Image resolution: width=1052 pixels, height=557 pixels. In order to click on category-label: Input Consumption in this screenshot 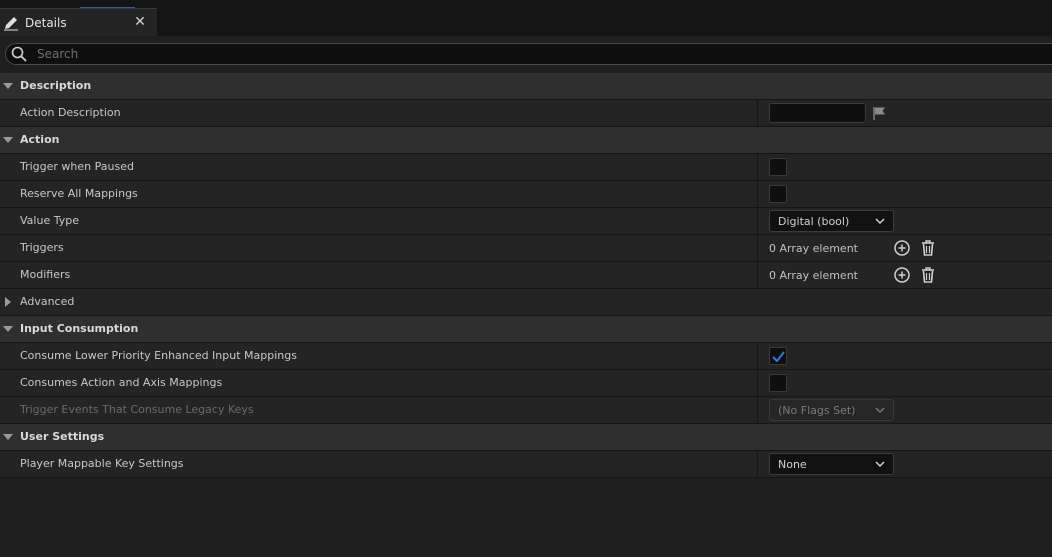, I will do `click(79, 328)`.